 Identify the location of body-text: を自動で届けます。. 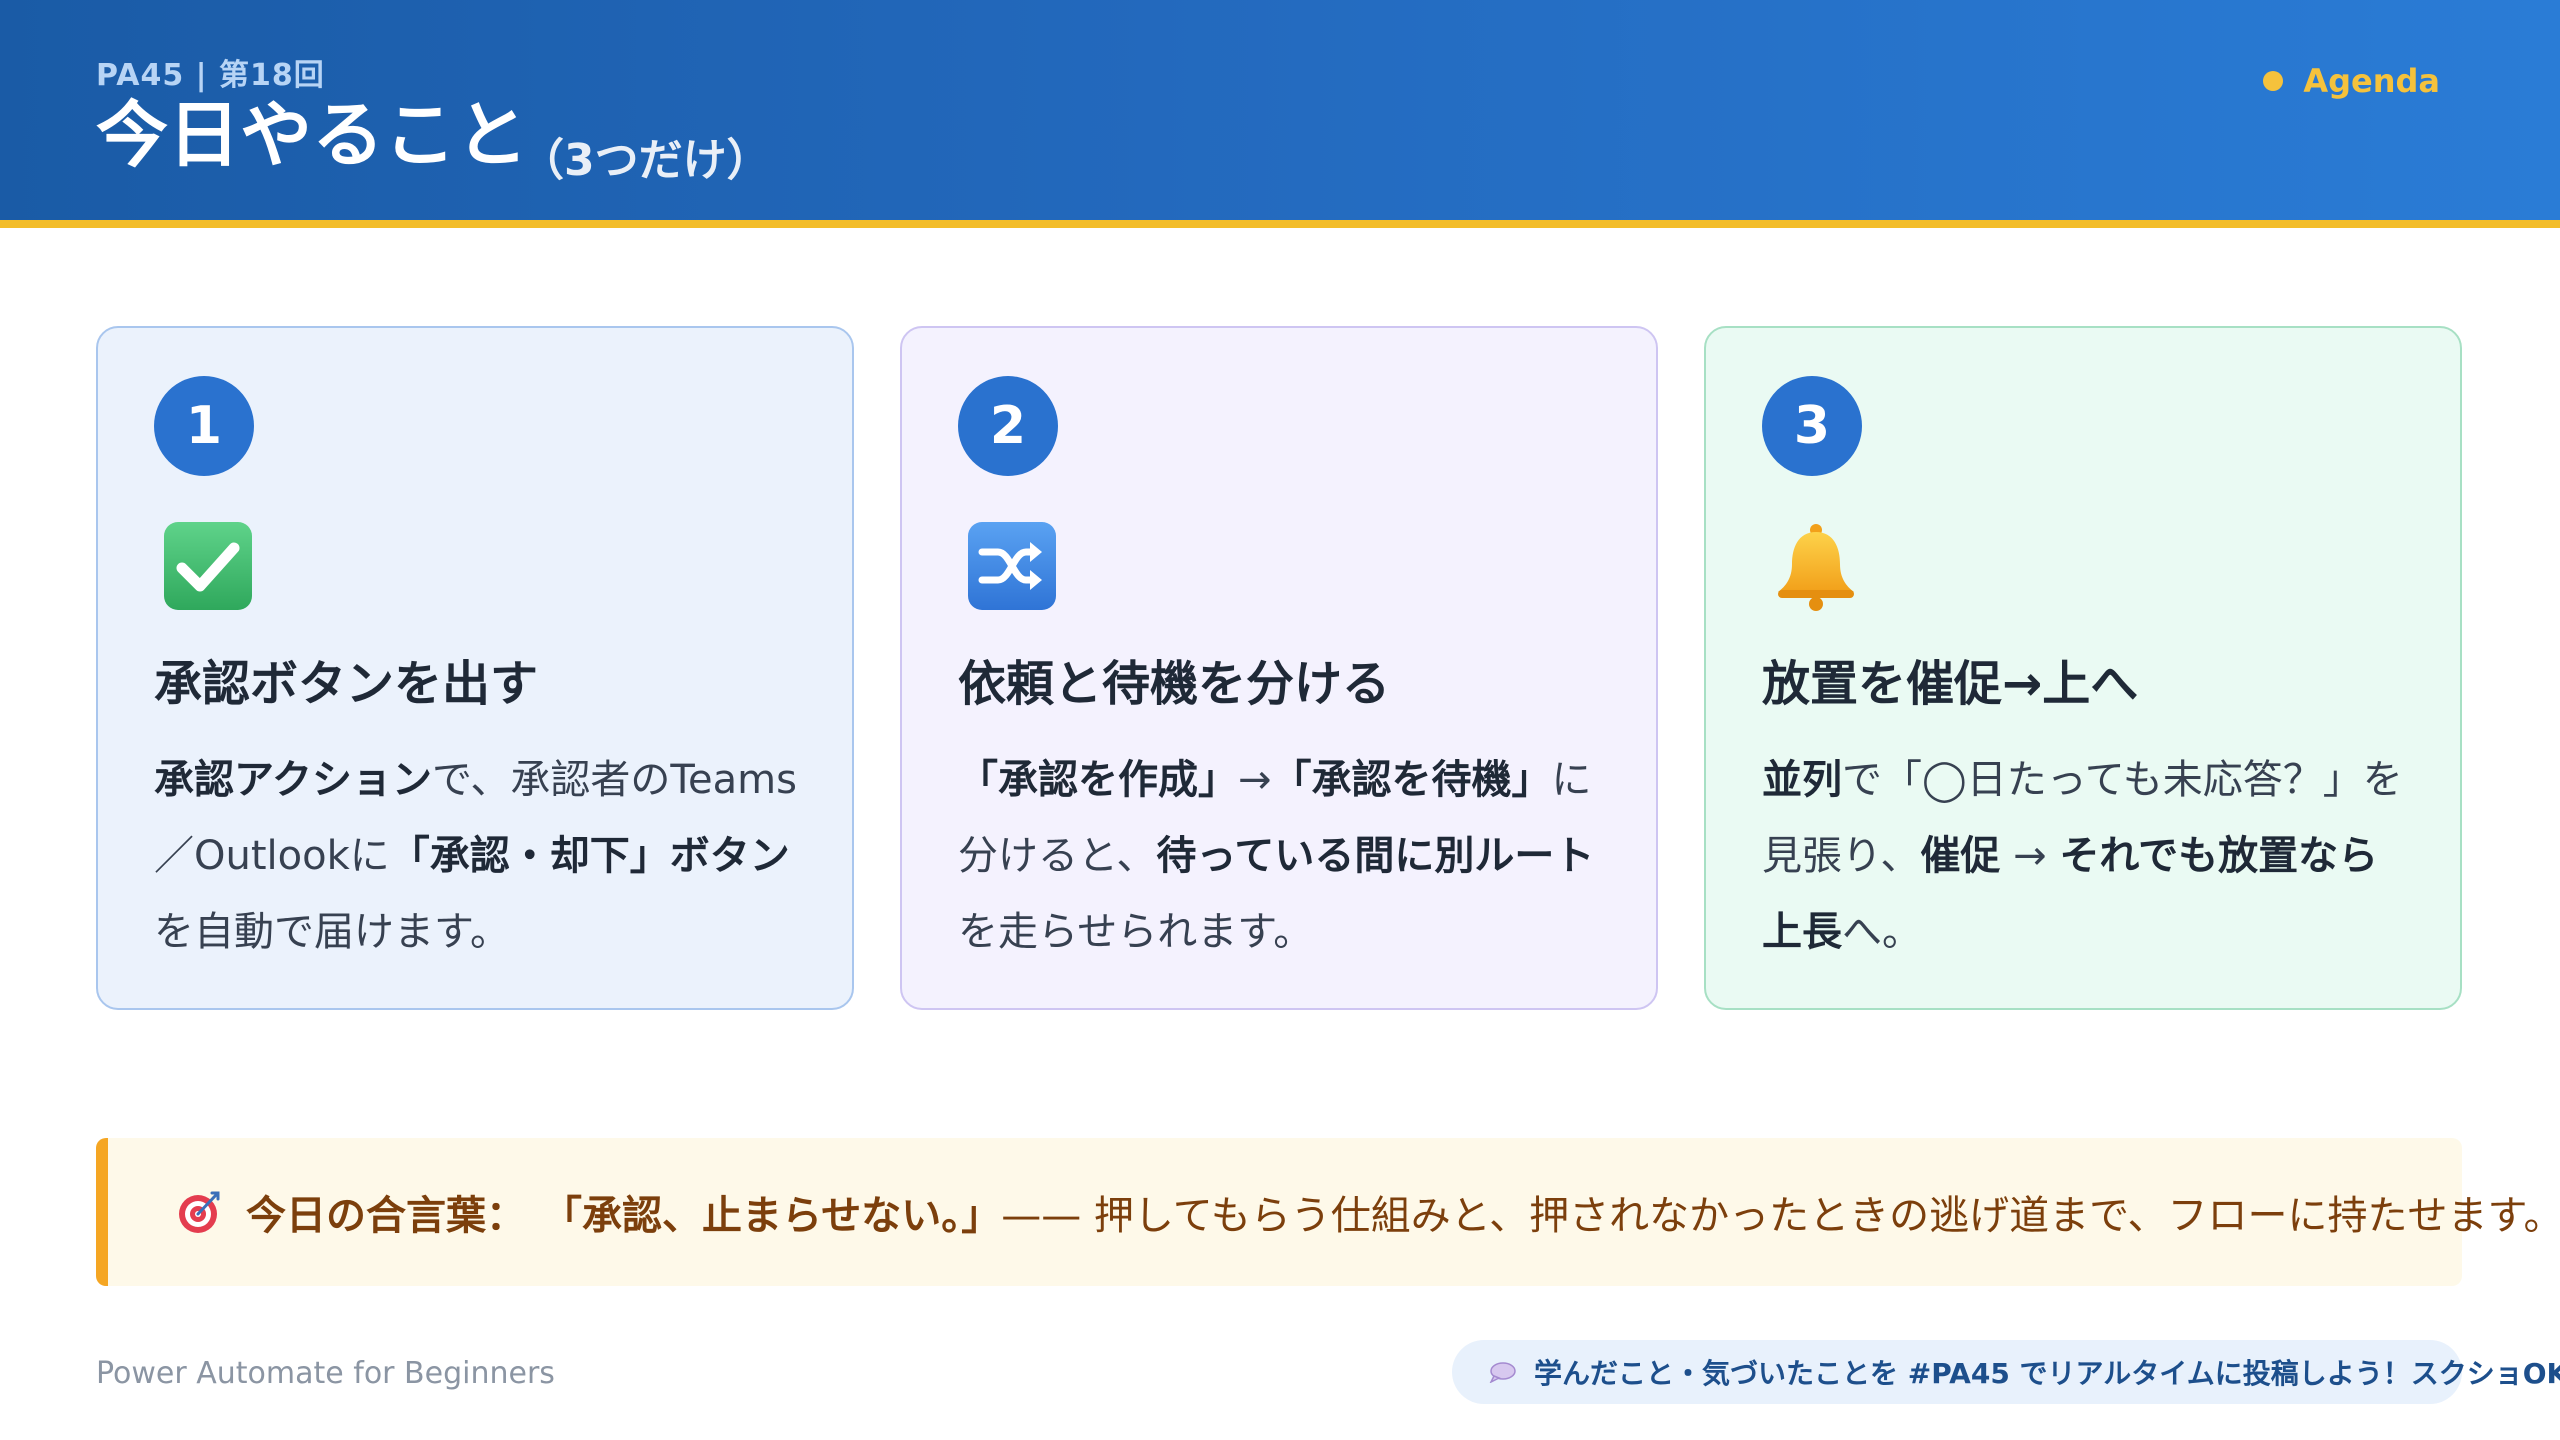
(332, 932).